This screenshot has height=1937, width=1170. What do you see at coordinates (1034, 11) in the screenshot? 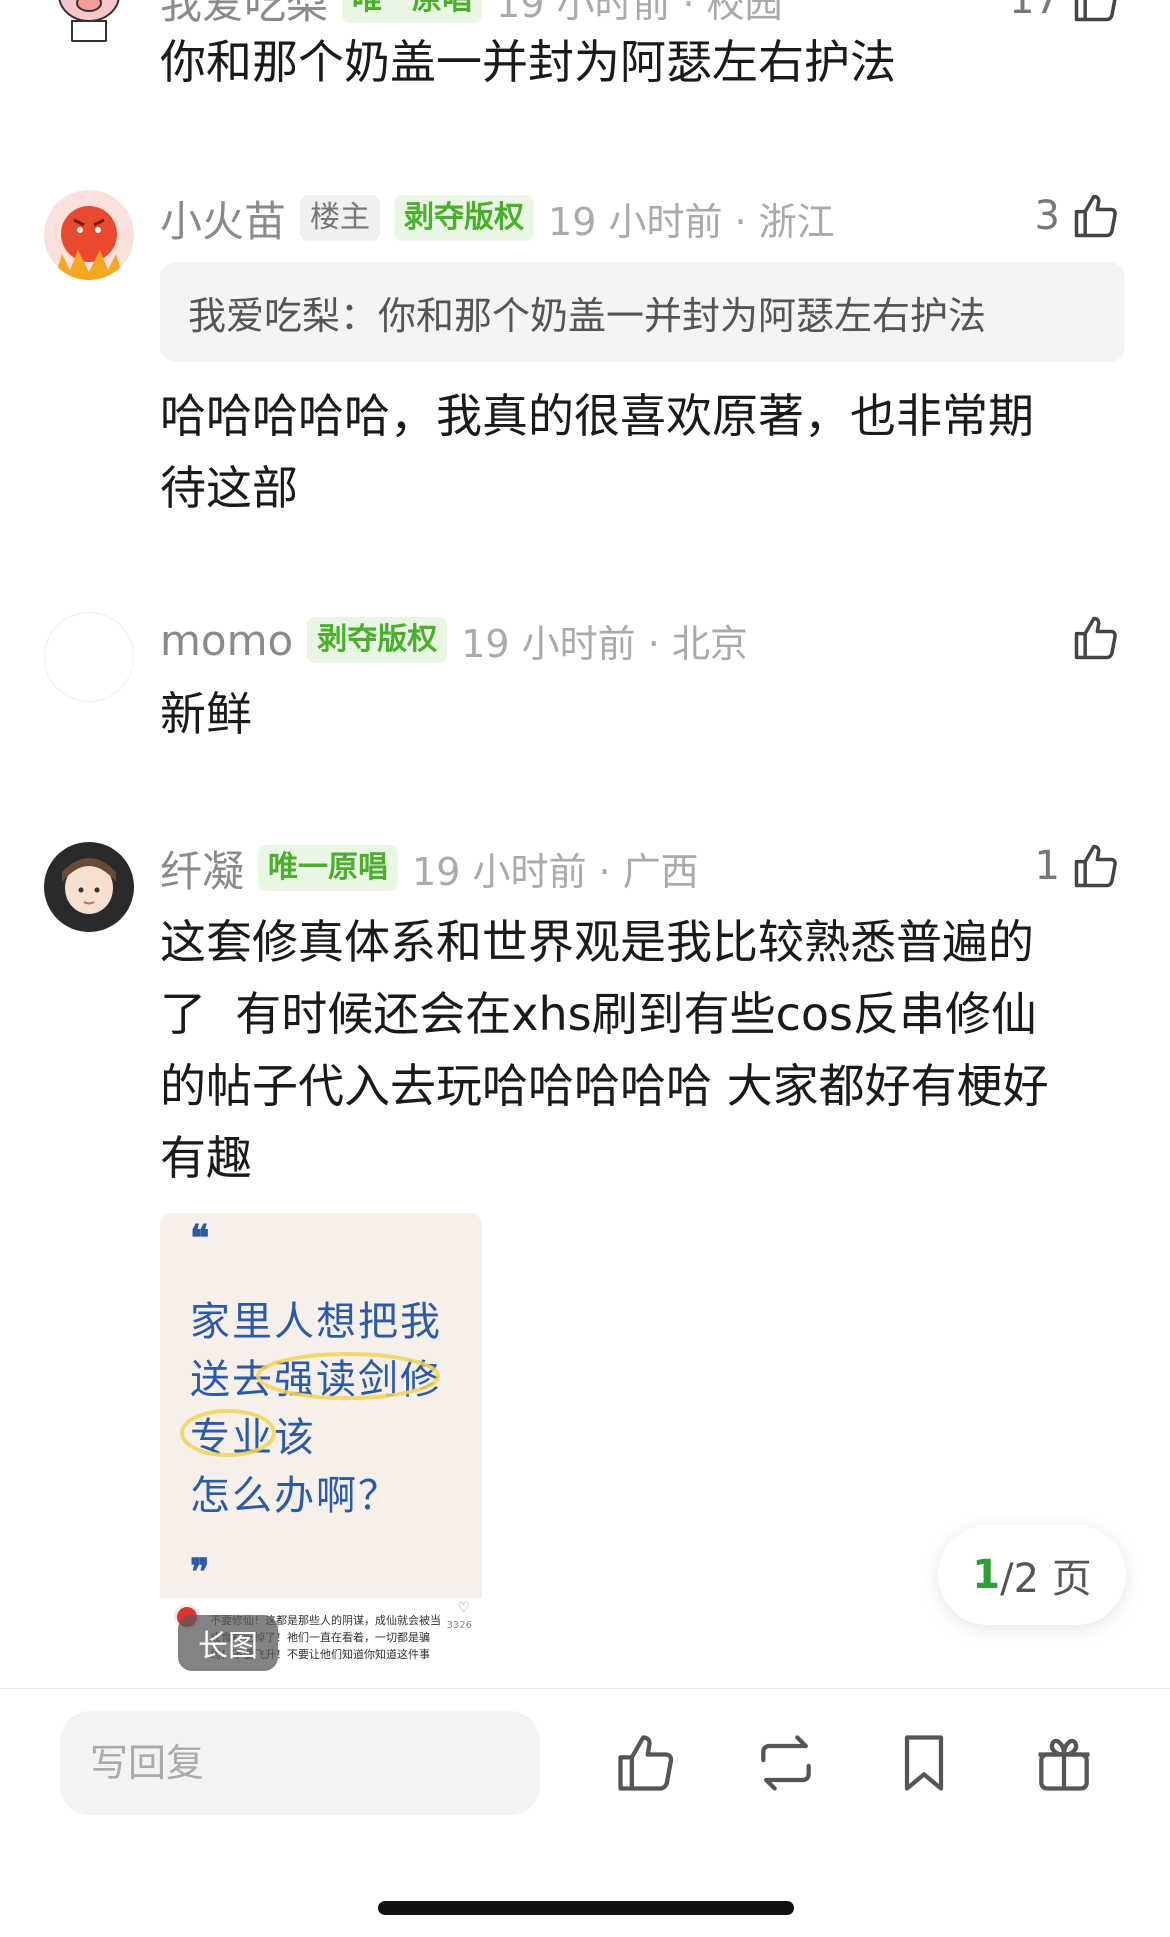
I see `like-count: 17` at bounding box center [1034, 11].